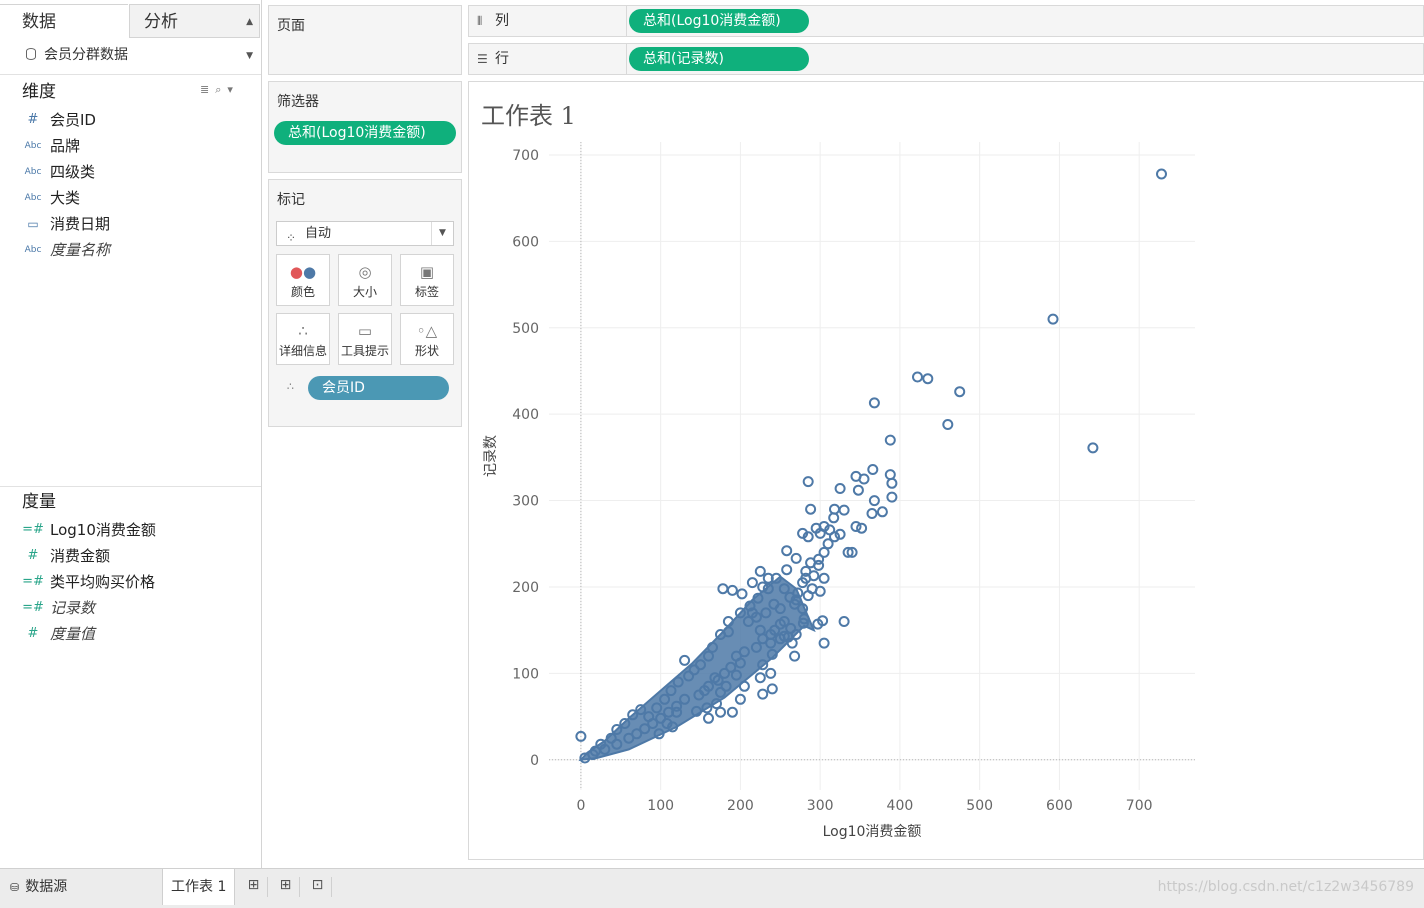 This screenshot has width=1424, height=908. I want to click on datasource-tab: ⛁ 数据源, so click(38, 887).